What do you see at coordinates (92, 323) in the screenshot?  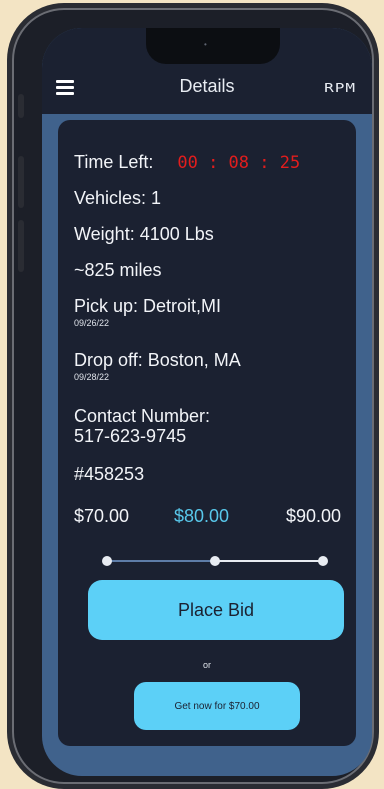 I see `pickup-date: 09/26/22` at bounding box center [92, 323].